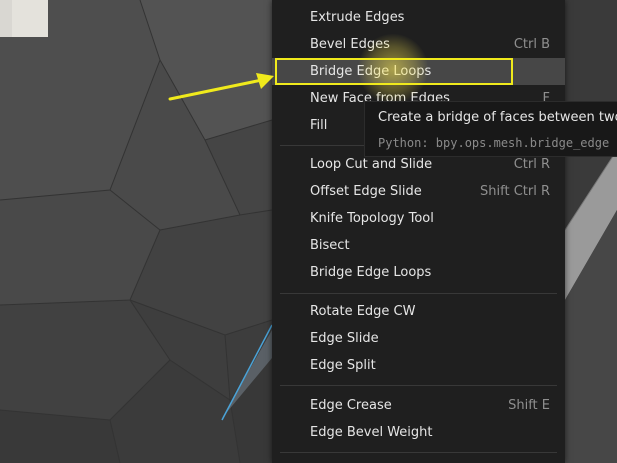 The height and width of the screenshot is (463, 617). I want to click on menu-item-shortcut: Shift Ctrl R, so click(515, 191).